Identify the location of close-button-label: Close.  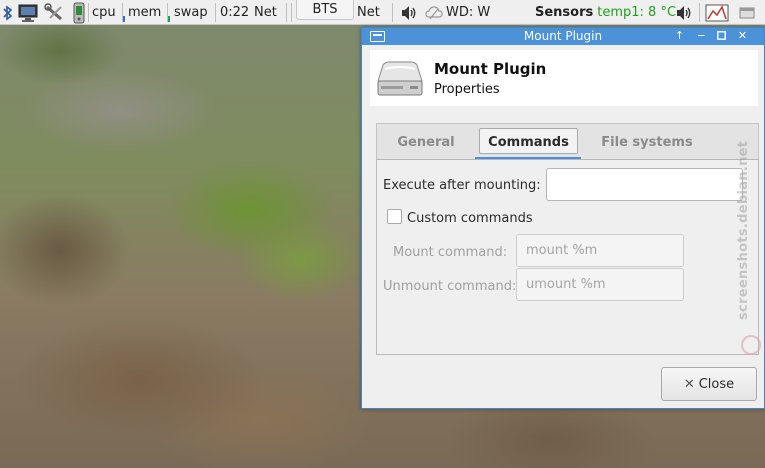
(716, 384).